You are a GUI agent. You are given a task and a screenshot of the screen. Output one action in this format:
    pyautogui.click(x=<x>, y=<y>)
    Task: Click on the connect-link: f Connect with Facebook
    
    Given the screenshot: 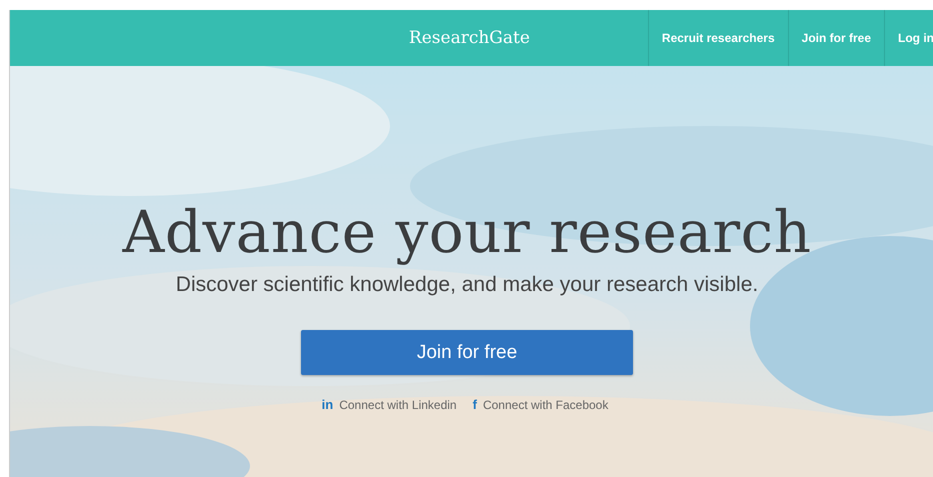 What is the action you would take?
    pyautogui.click(x=540, y=404)
    